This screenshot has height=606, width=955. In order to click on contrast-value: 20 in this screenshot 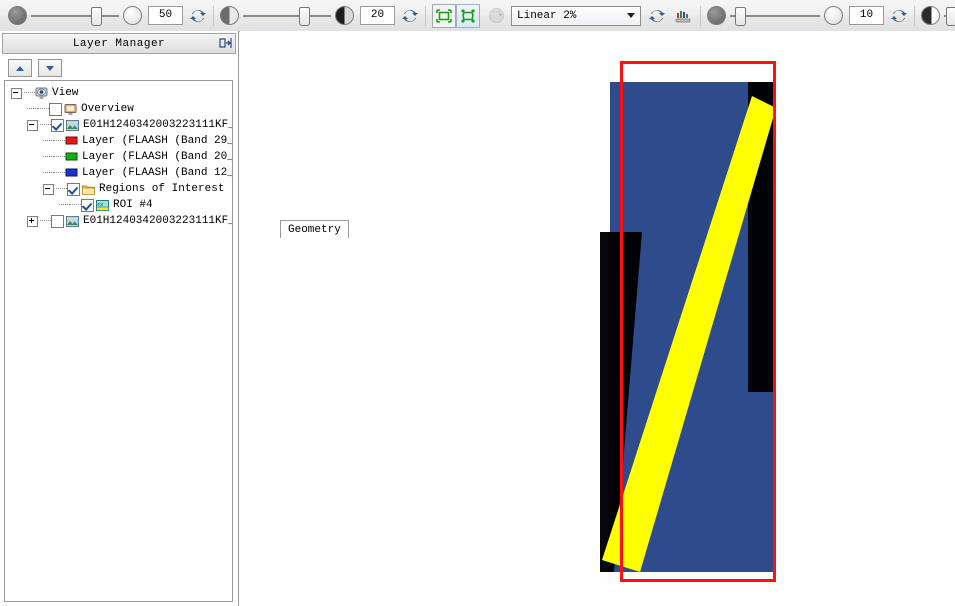, I will do `click(377, 15)`.